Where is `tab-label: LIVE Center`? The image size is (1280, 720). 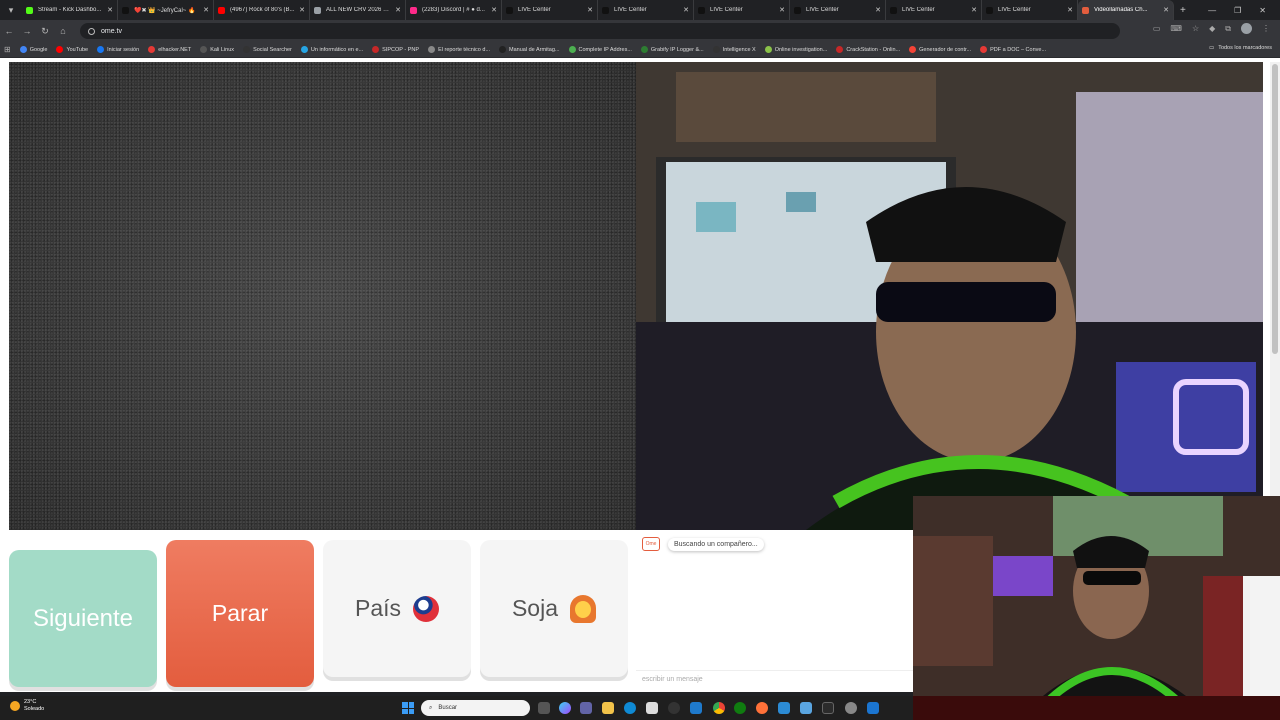 tab-label: LIVE Center is located at coordinates (918, 10).